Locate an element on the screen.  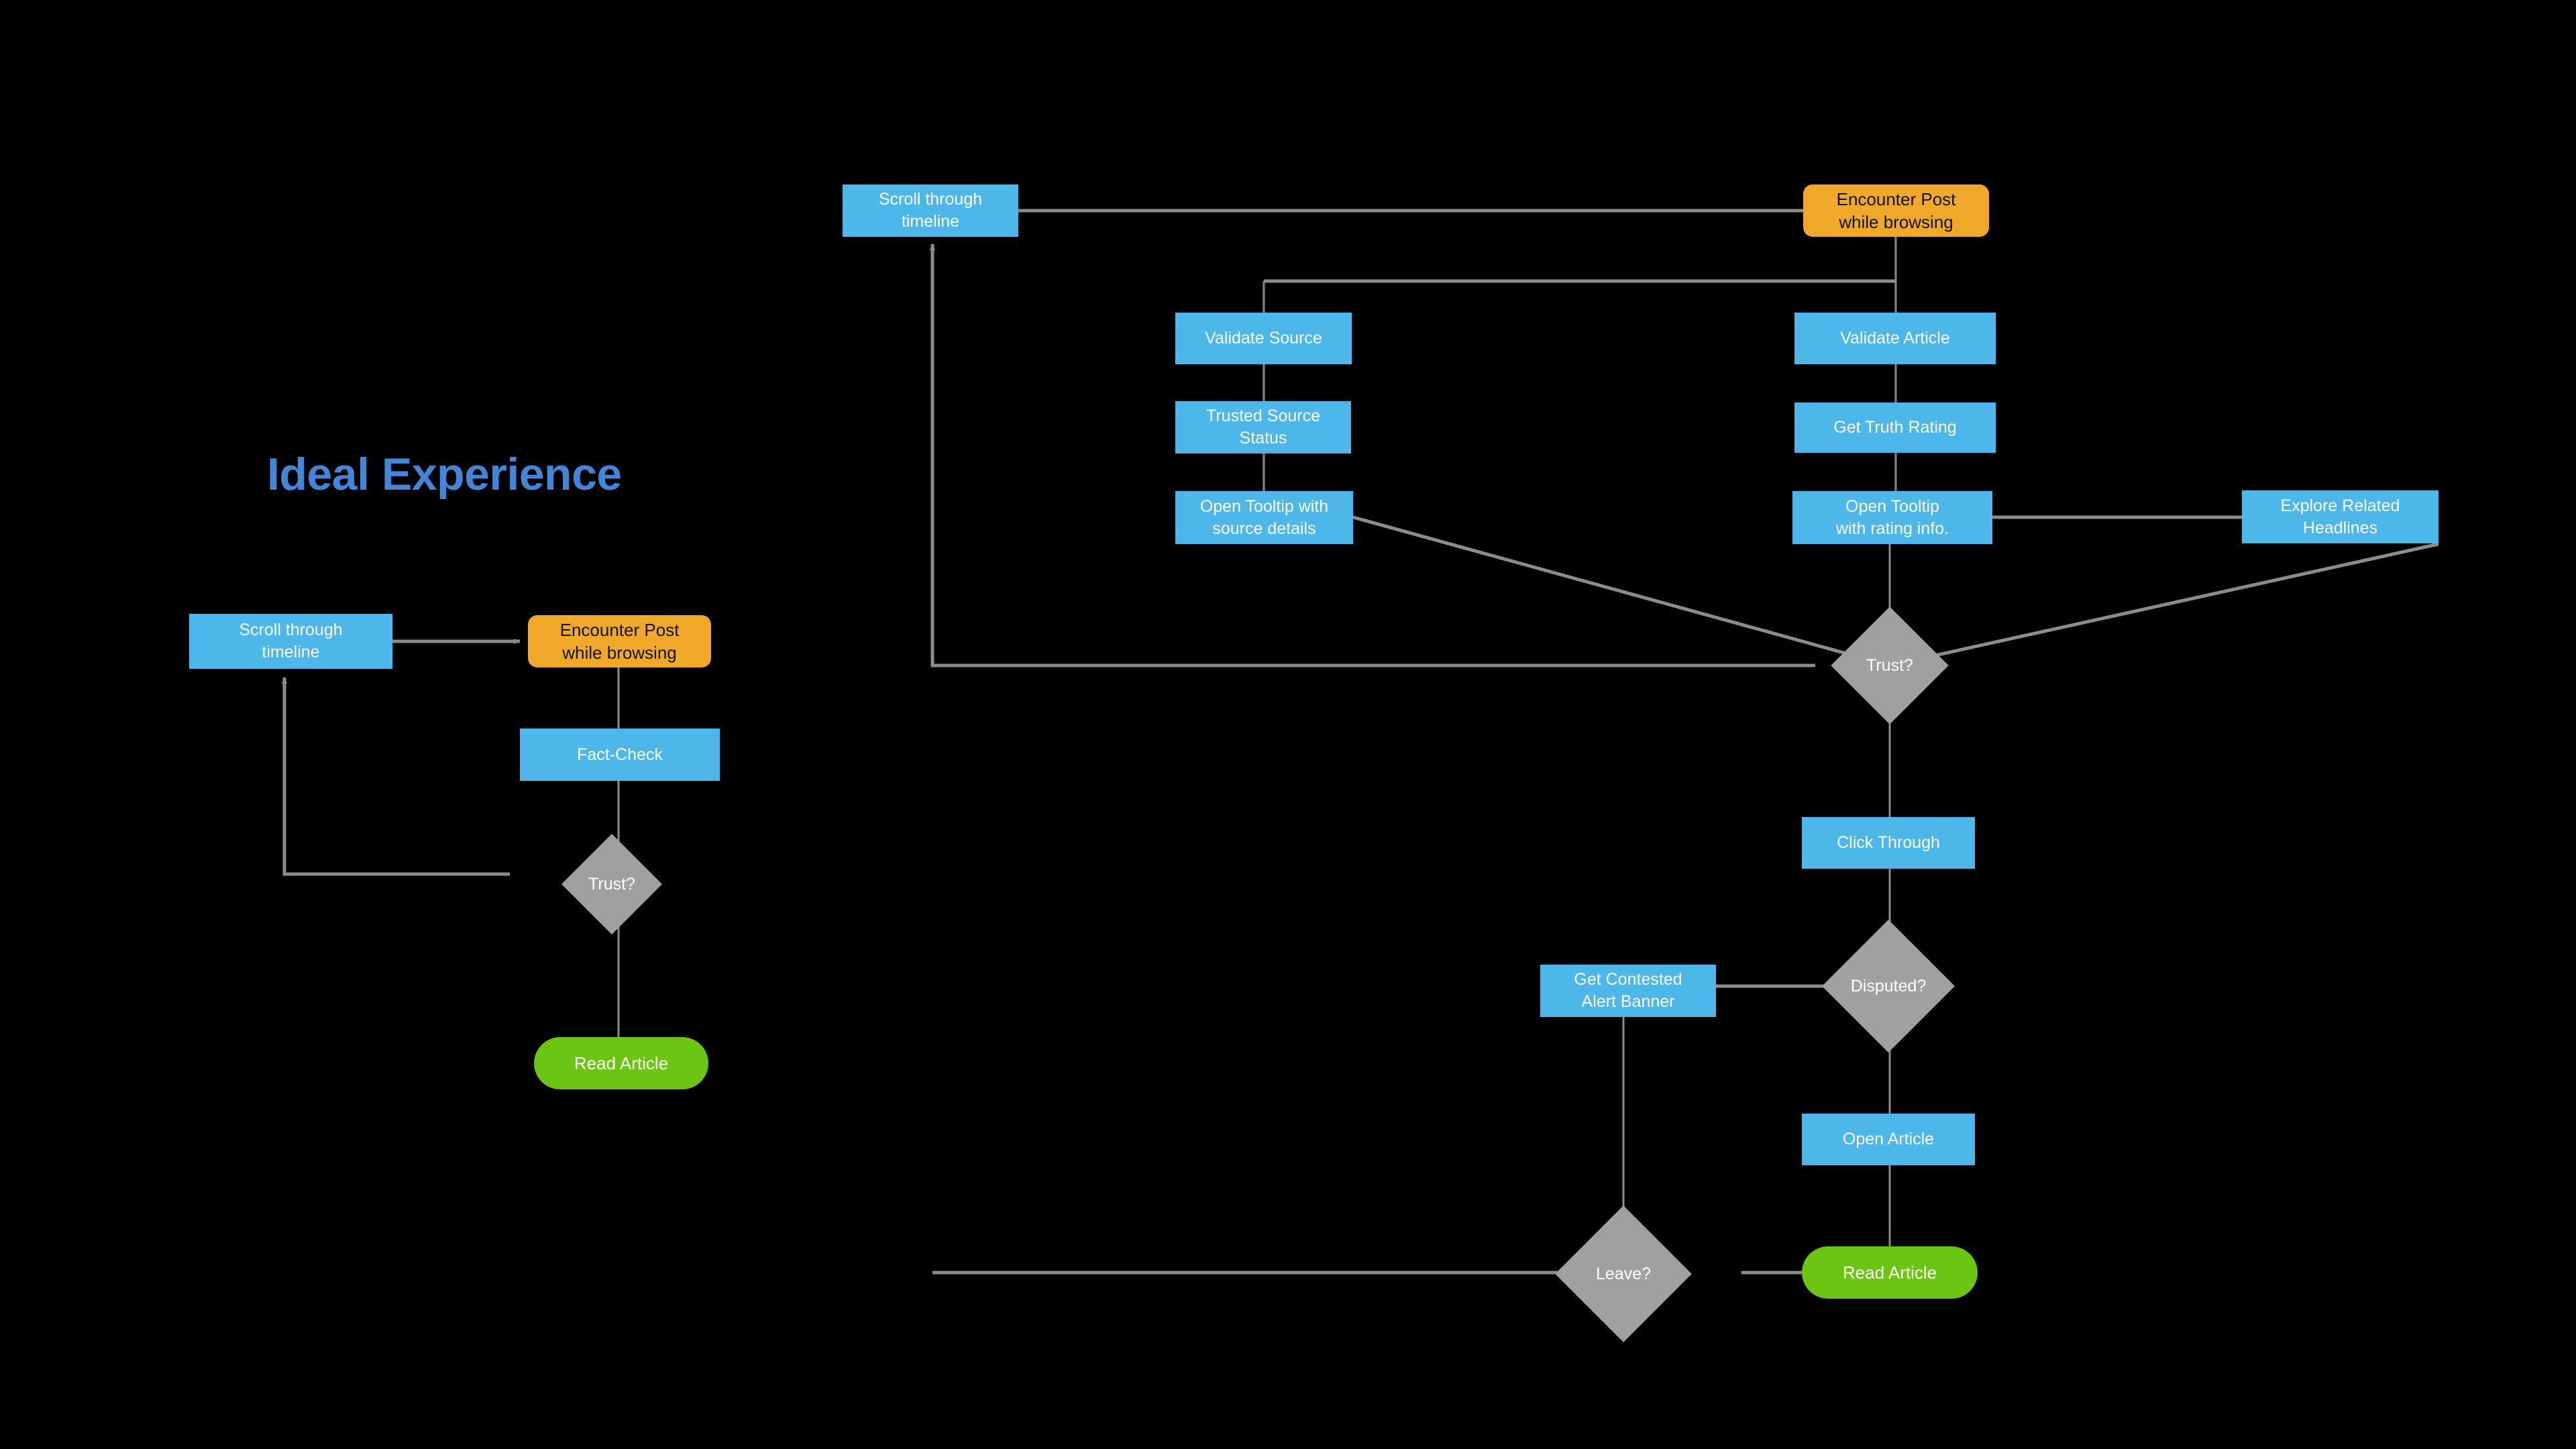
node-detail-trust-decision: Trust? is located at coordinates (1890, 665).